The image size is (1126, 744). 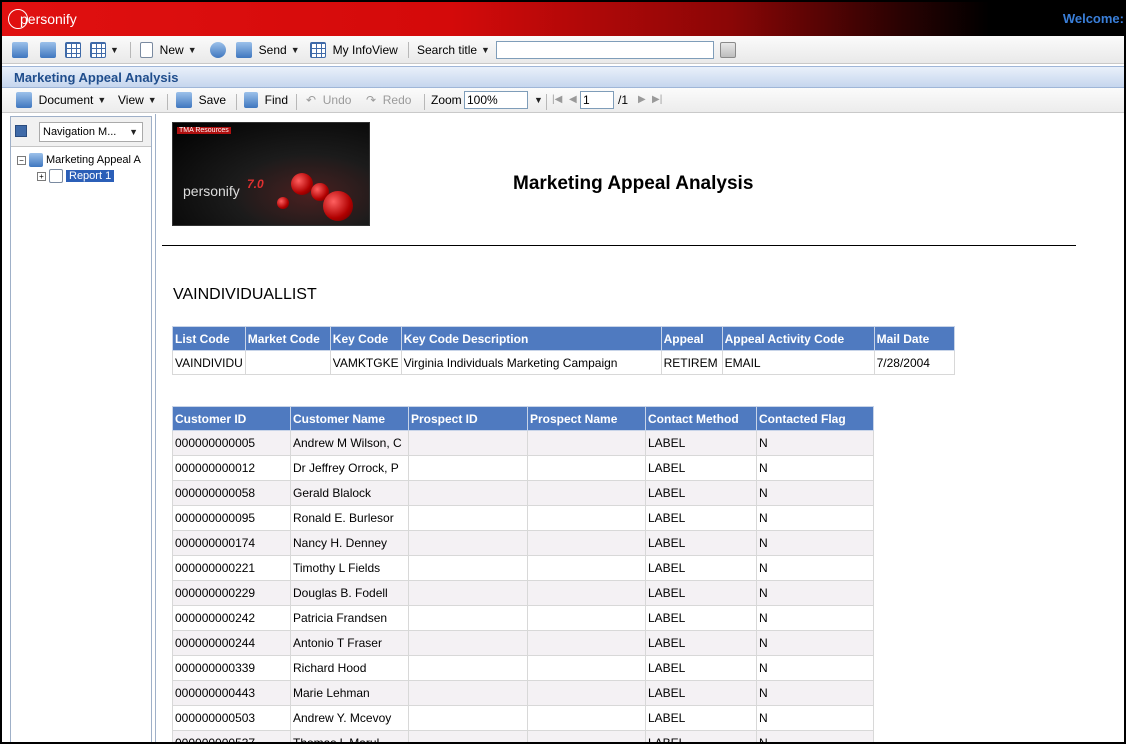 I want to click on new-button: New ▼, so click(x=168, y=50).